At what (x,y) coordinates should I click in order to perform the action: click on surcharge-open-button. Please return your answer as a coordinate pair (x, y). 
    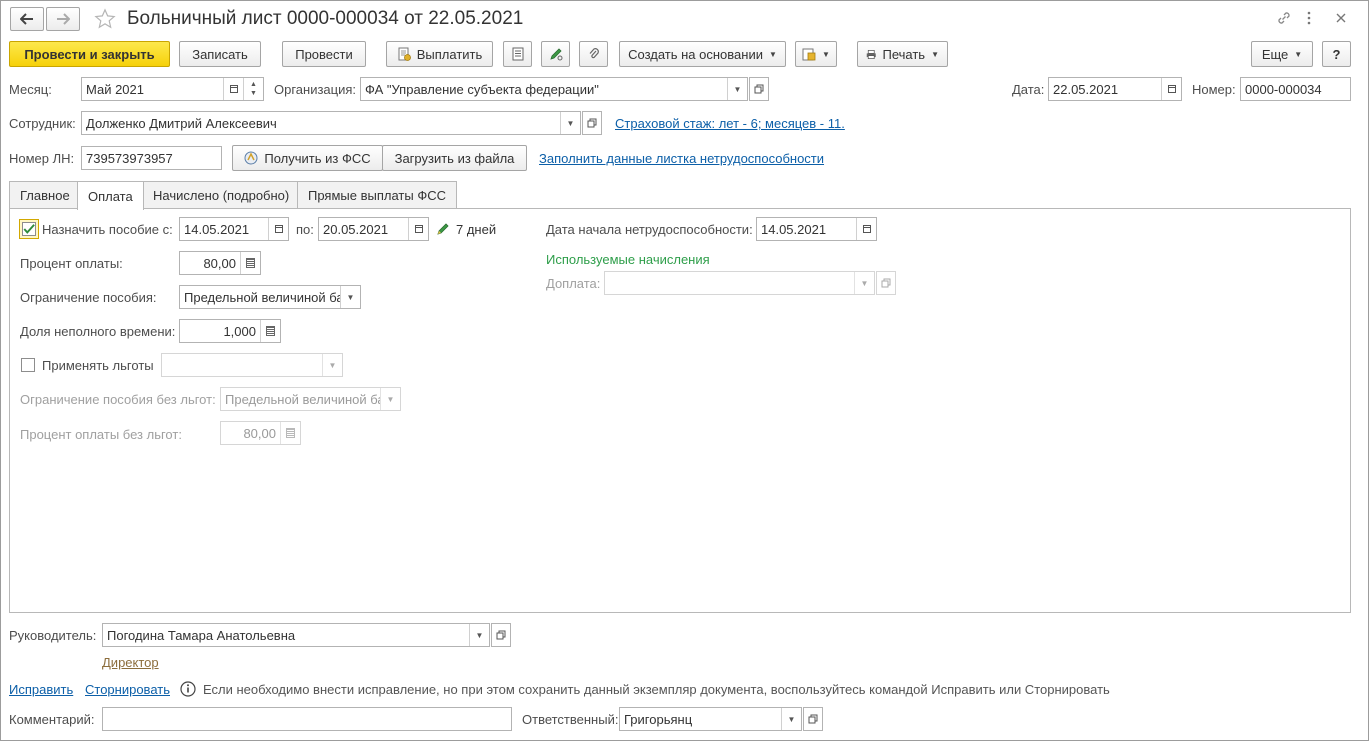
    Looking at the image, I should click on (886, 283).